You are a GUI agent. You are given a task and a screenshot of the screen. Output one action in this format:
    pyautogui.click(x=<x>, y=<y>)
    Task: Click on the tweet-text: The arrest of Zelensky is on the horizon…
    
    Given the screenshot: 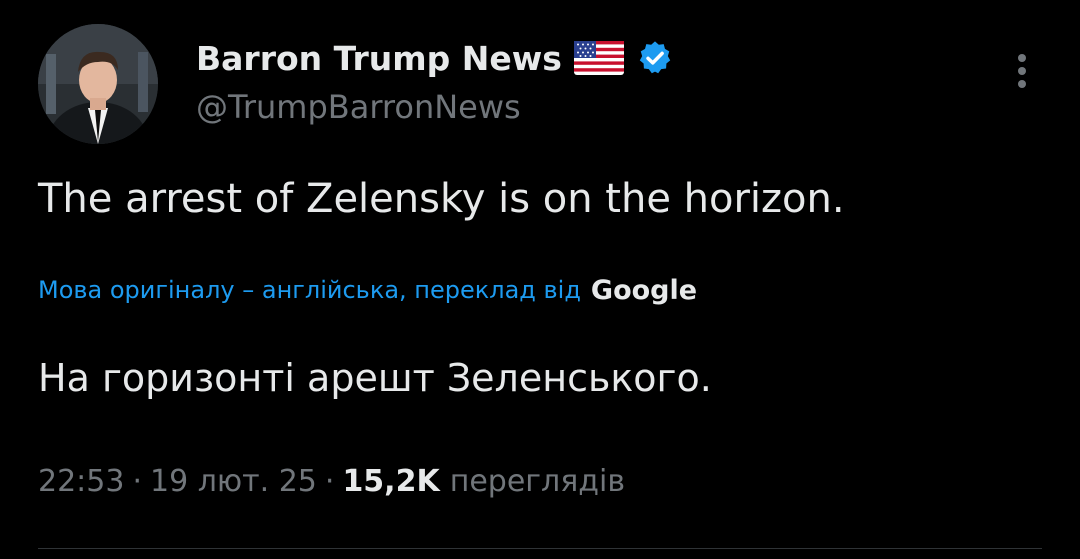 What is the action you would take?
    pyautogui.click(x=441, y=199)
    